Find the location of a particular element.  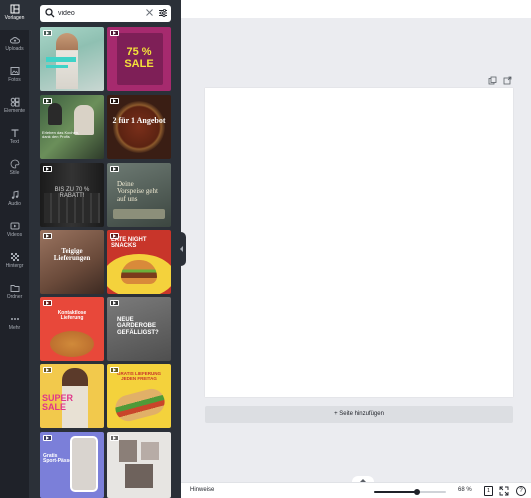

sidebar-item-hintergrund: Hintergr is located at coordinates (14, 263).